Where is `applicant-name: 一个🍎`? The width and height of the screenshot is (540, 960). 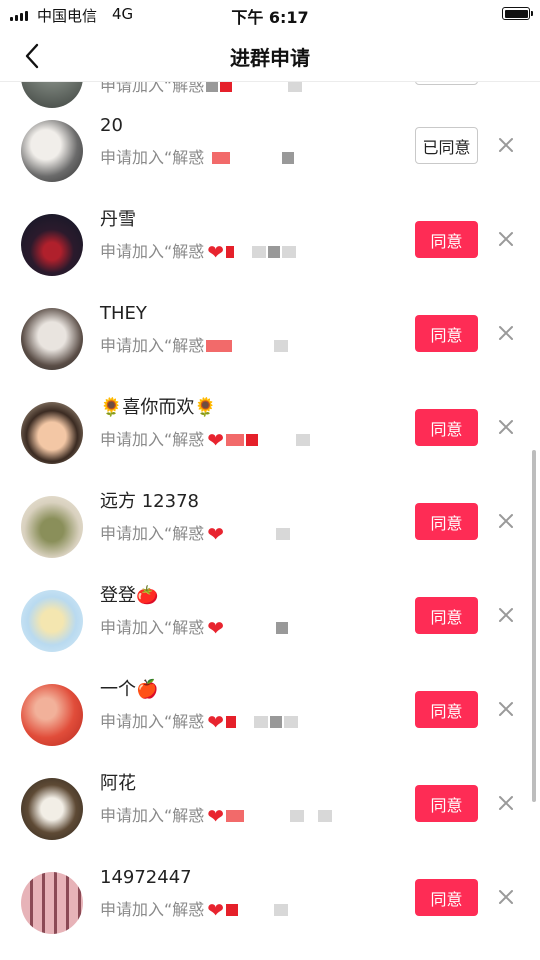 applicant-name: 一个🍎 is located at coordinates (129, 689).